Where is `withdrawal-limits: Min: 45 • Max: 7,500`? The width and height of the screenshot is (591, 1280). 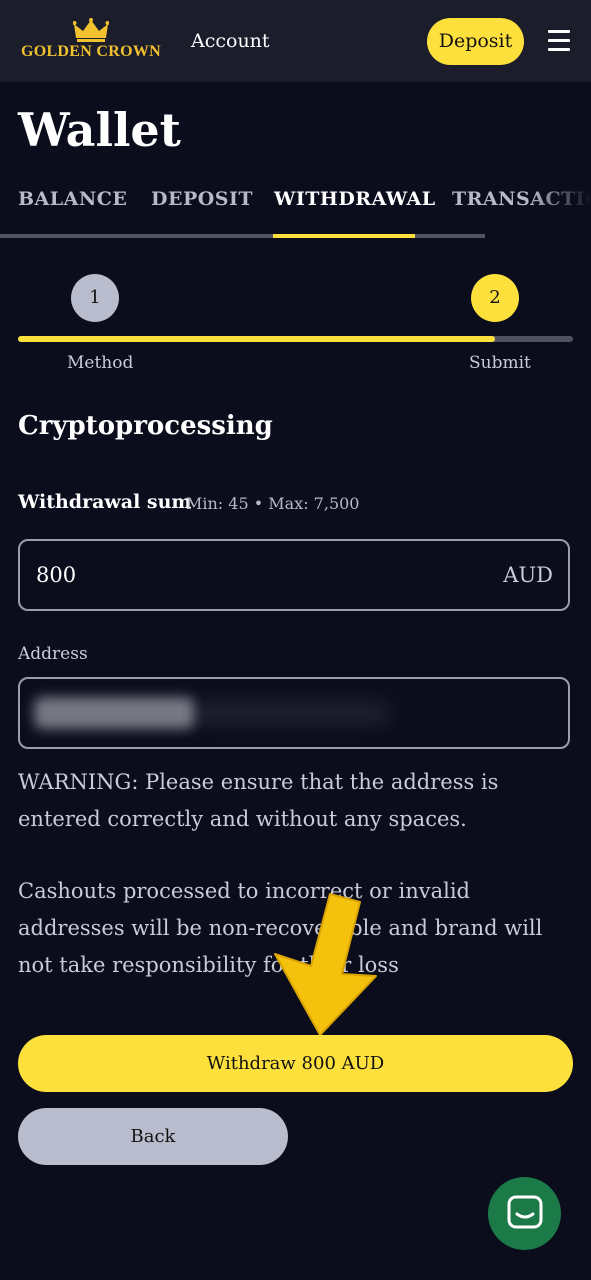 withdrawal-limits: Min: 45 • Max: 7,500 is located at coordinates (273, 503).